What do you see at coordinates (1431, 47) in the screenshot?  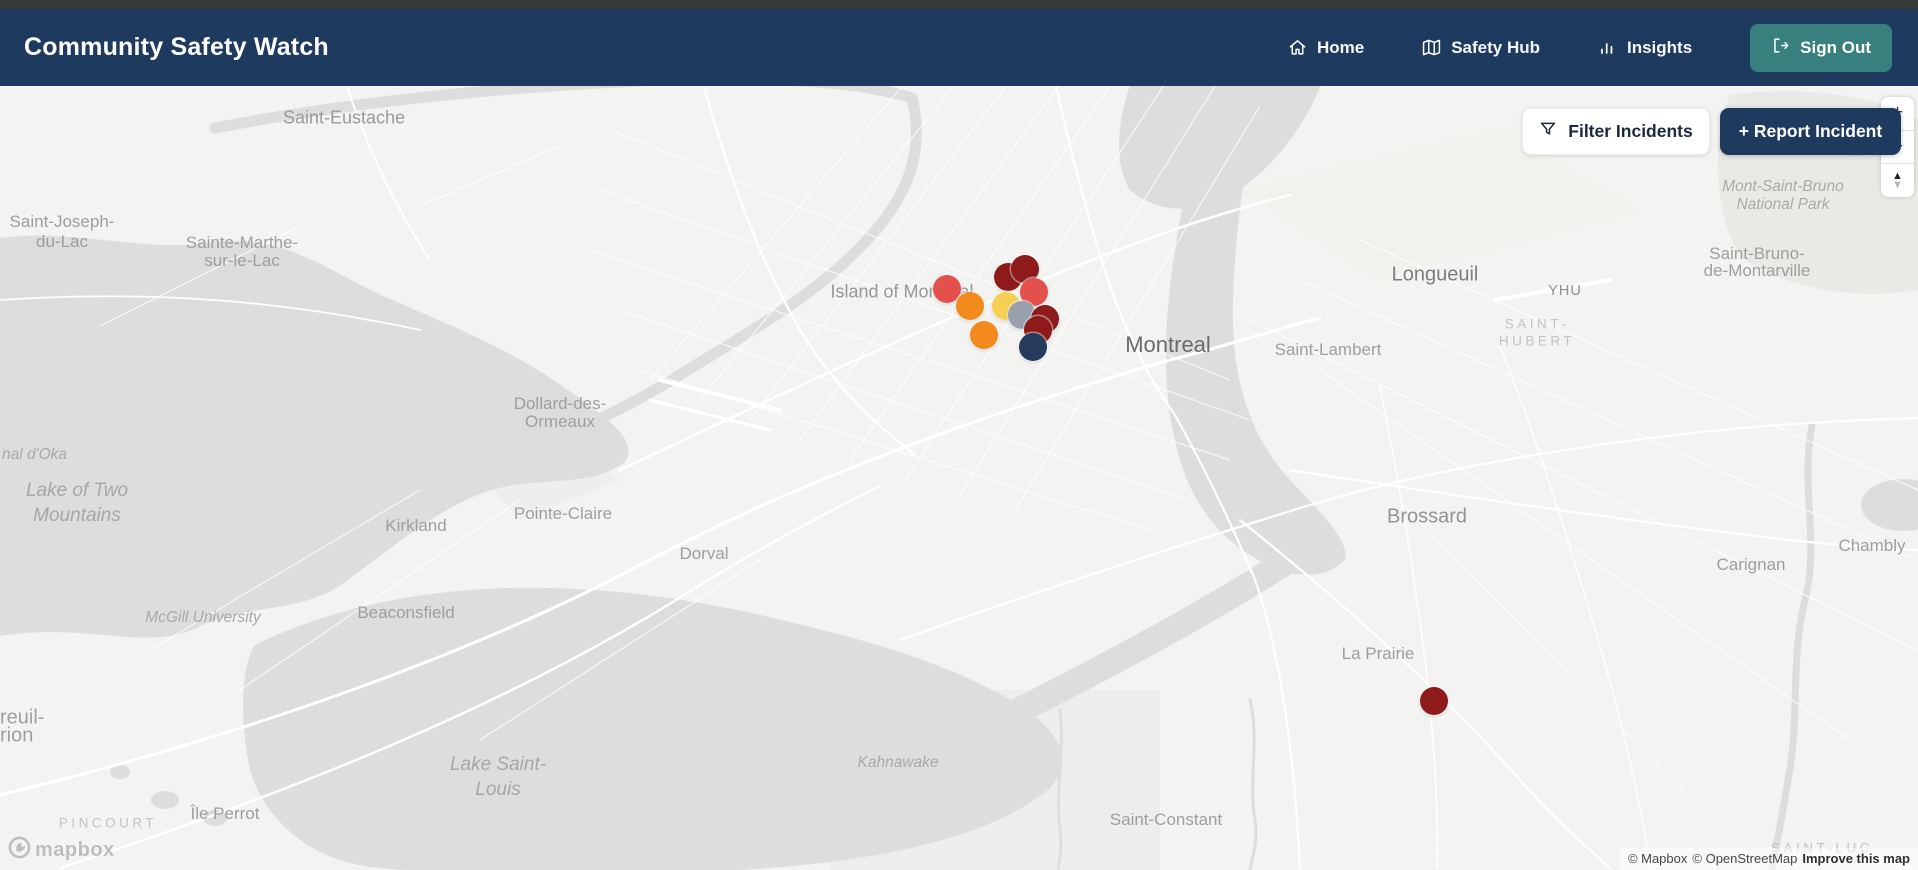 I see `map-icon` at bounding box center [1431, 47].